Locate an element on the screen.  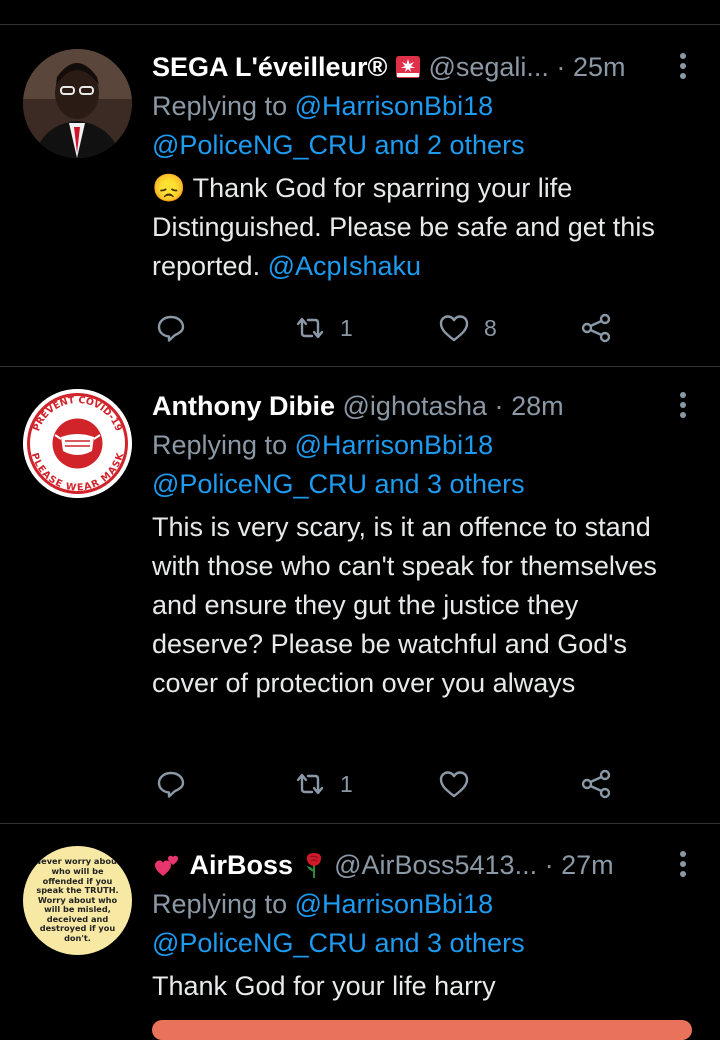
tweet-1-actions: 1 8 is located at coordinates (392, 328).